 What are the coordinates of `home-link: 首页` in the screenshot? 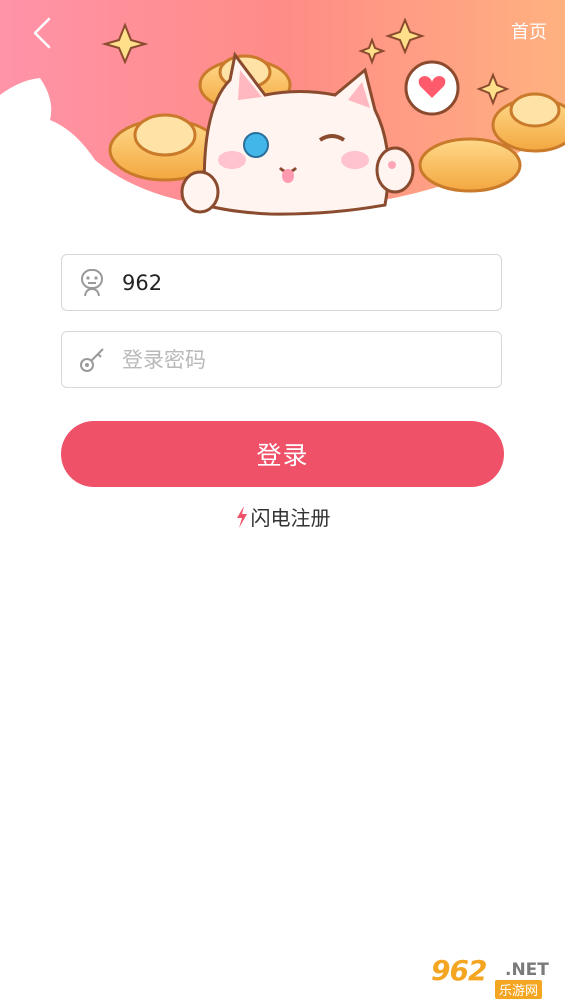 It's located at (529, 31).